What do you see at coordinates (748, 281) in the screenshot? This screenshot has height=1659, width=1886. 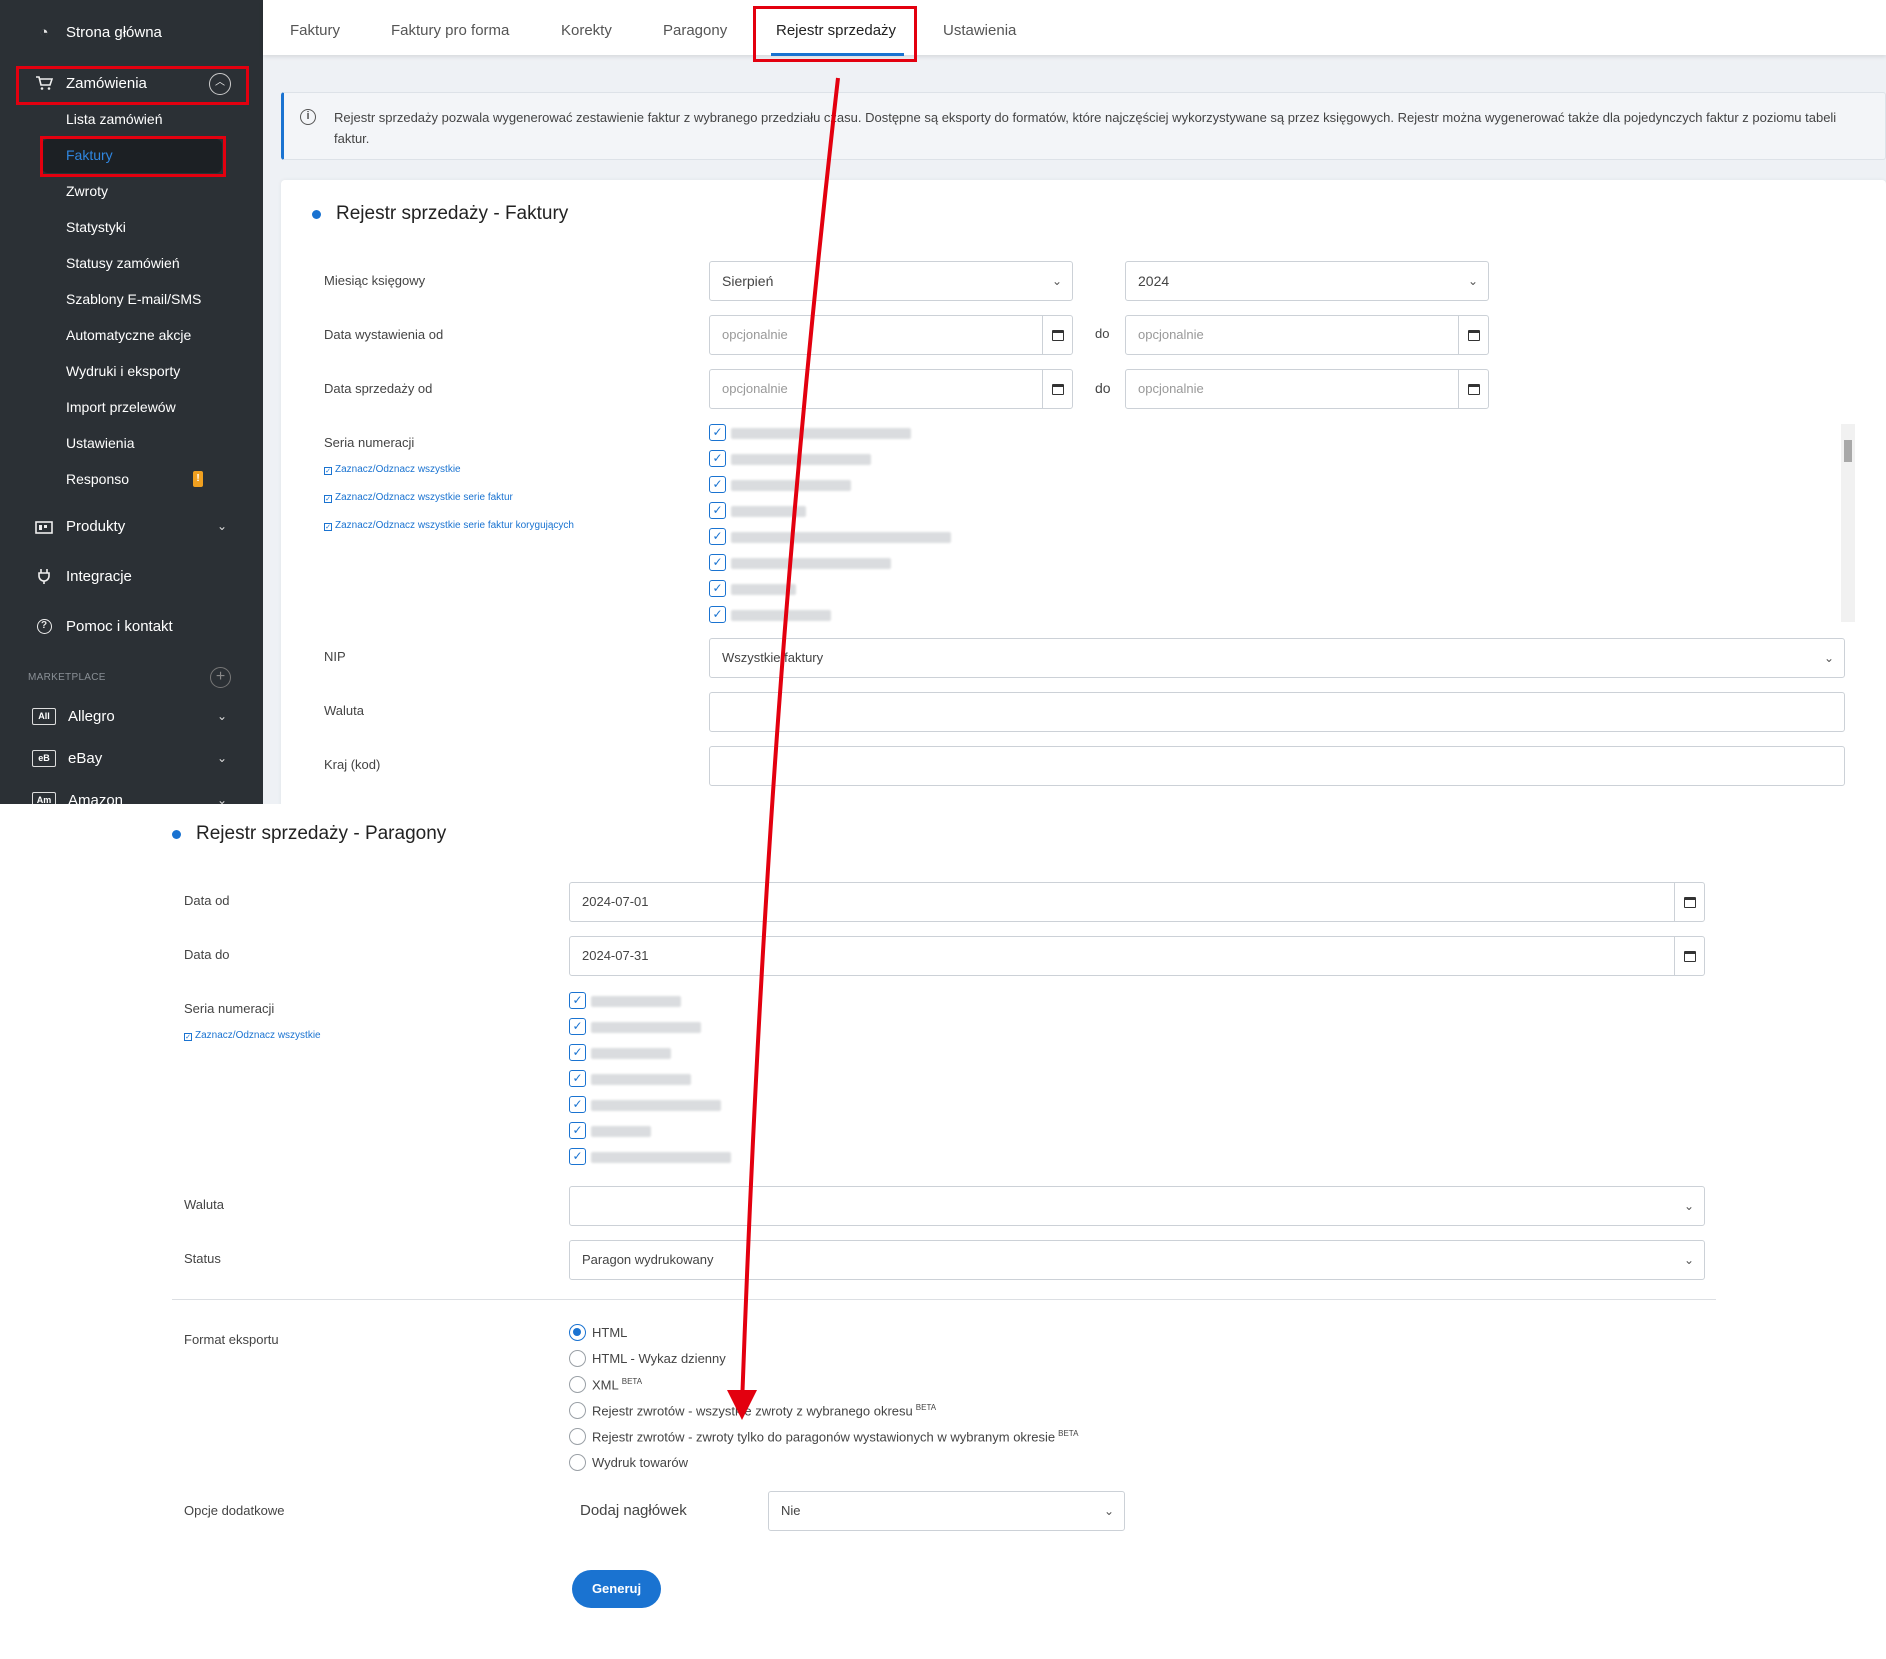 I see `month-value: Sierpień` at bounding box center [748, 281].